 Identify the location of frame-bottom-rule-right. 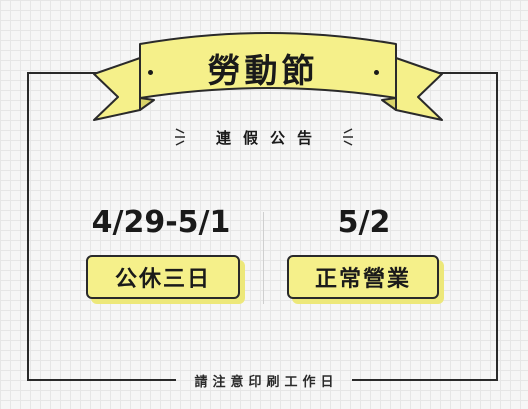
(425, 380).